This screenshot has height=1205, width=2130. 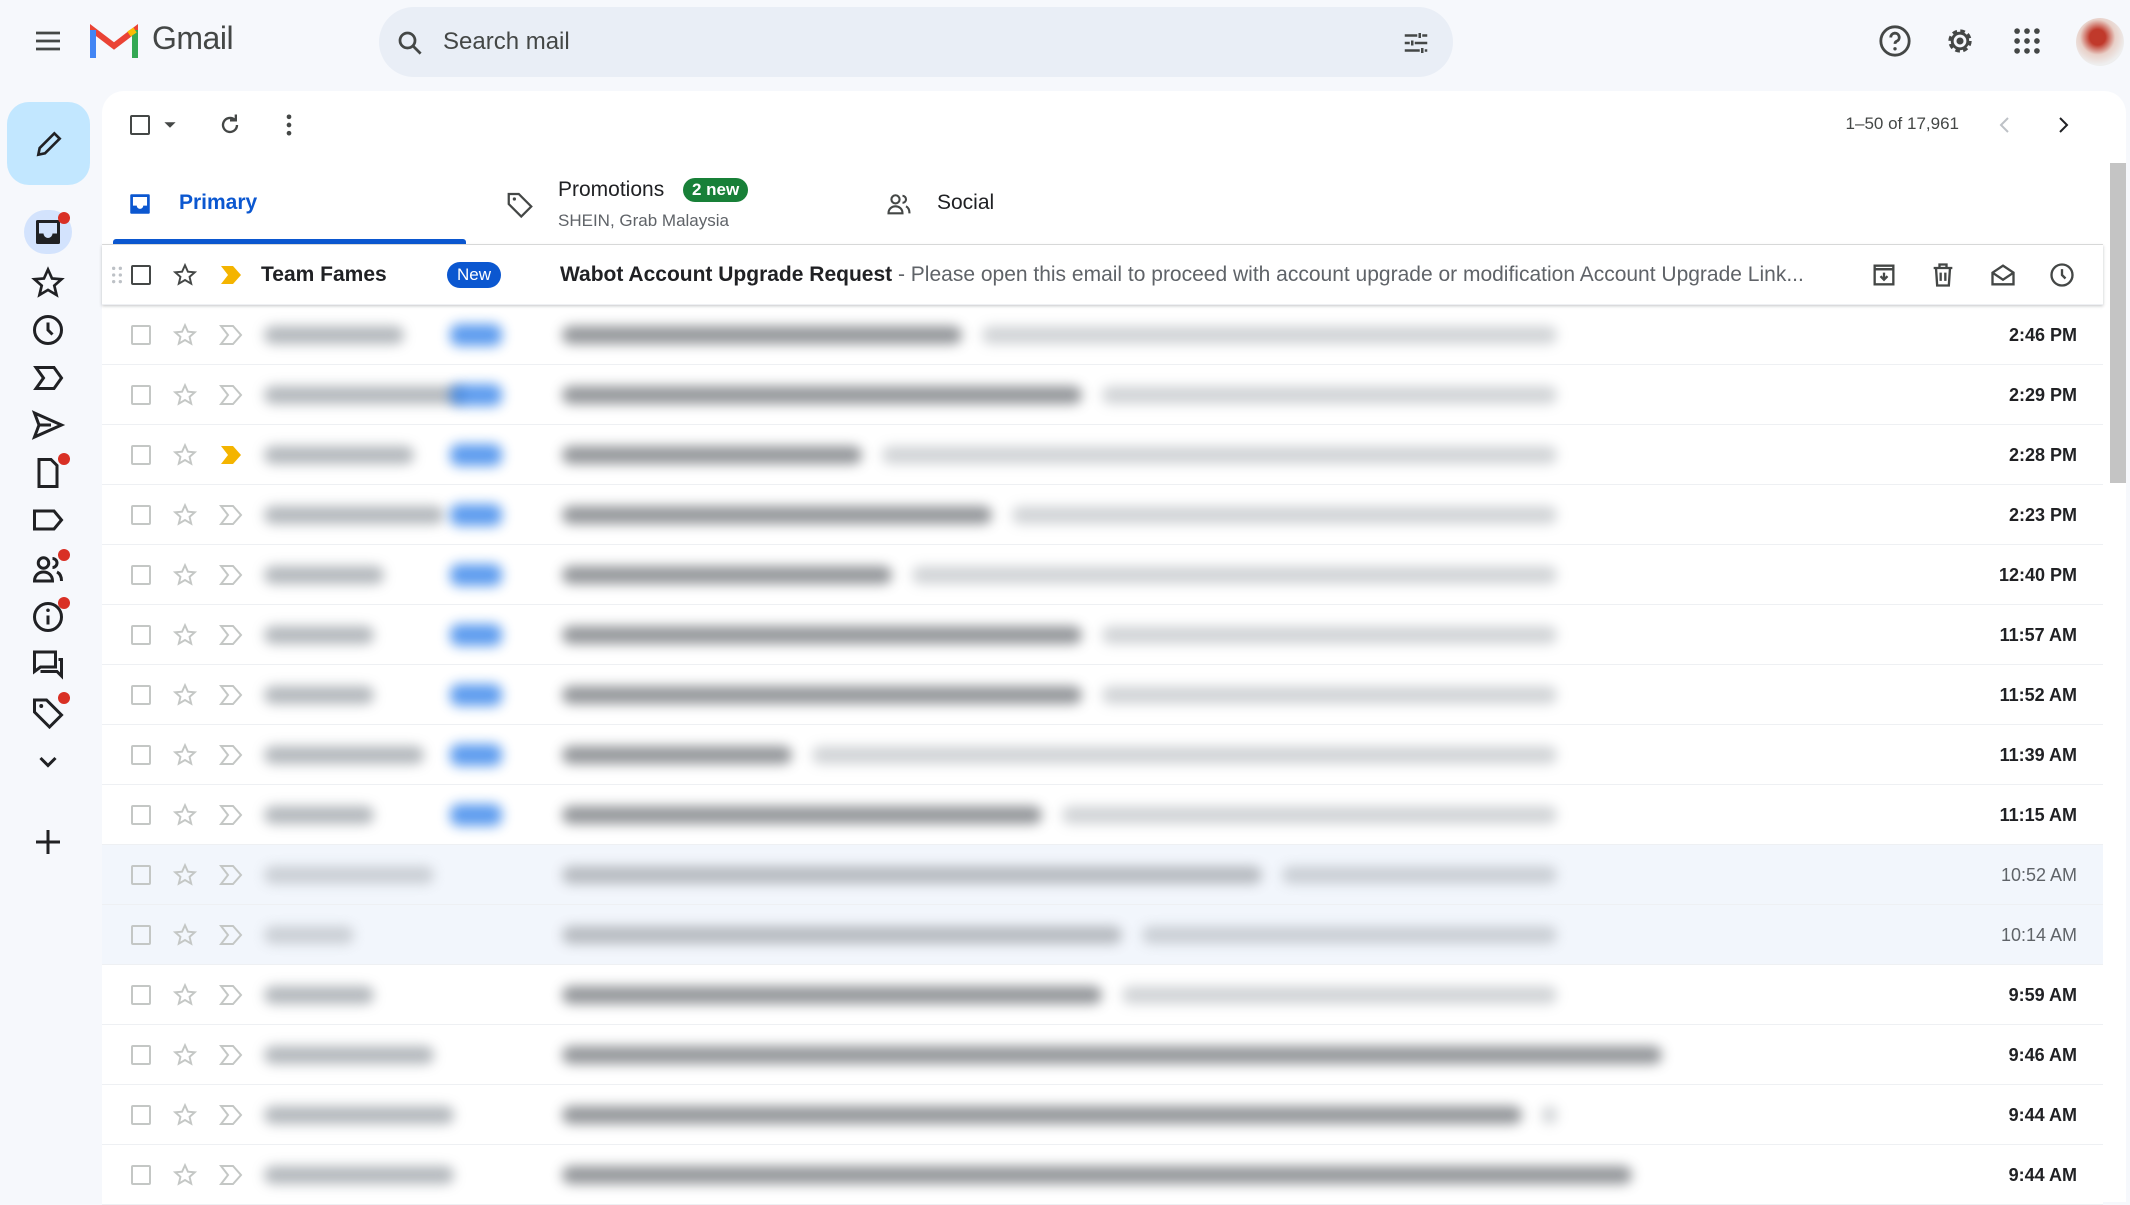 I want to click on more-options-icon, so click(x=289, y=125).